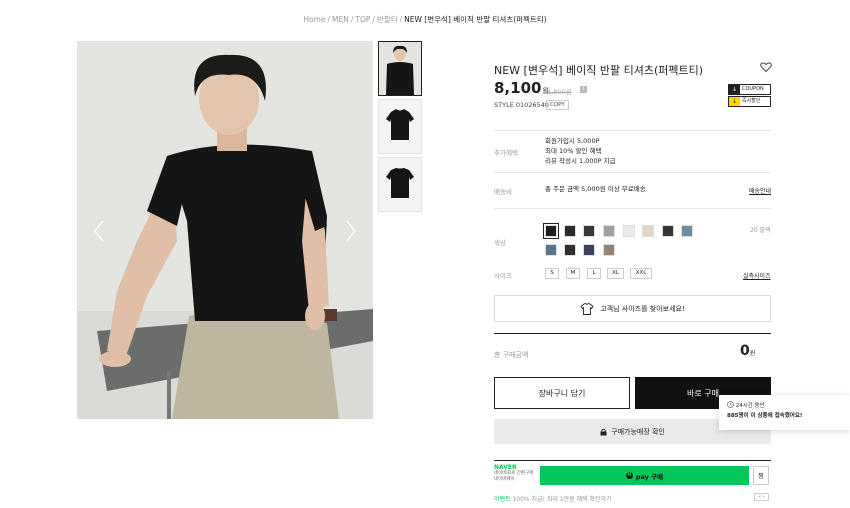 The width and height of the screenshot is (850, 508). I want to click on total-unit: 원, so click(752, 353).